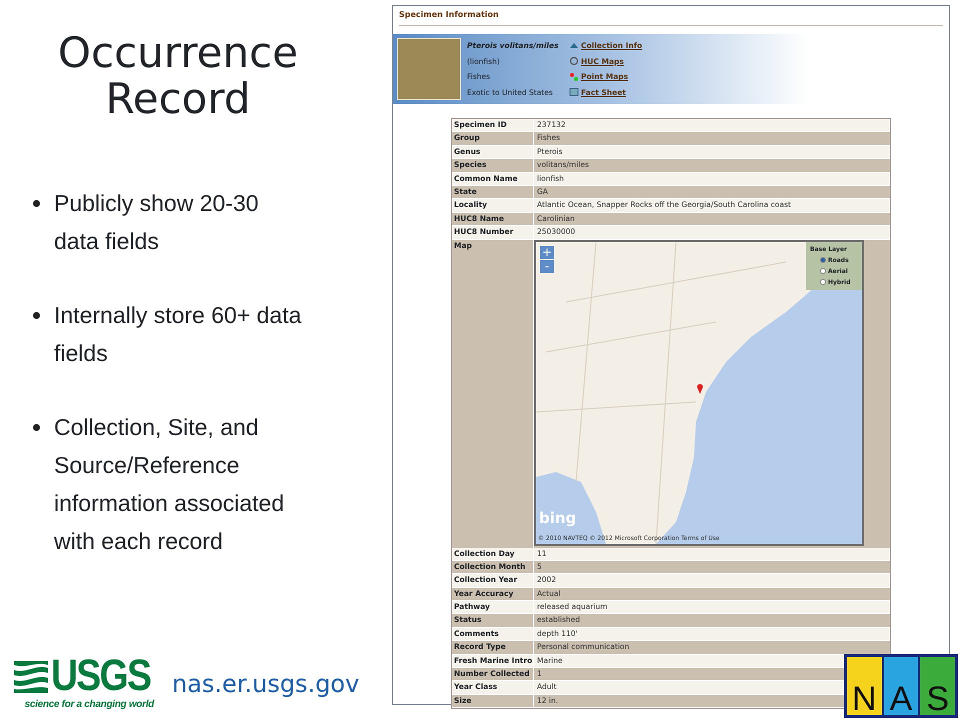  Describe the element at coordinates (547, 266) in the screenshot. I see `zoom-out-button: -` at that location.